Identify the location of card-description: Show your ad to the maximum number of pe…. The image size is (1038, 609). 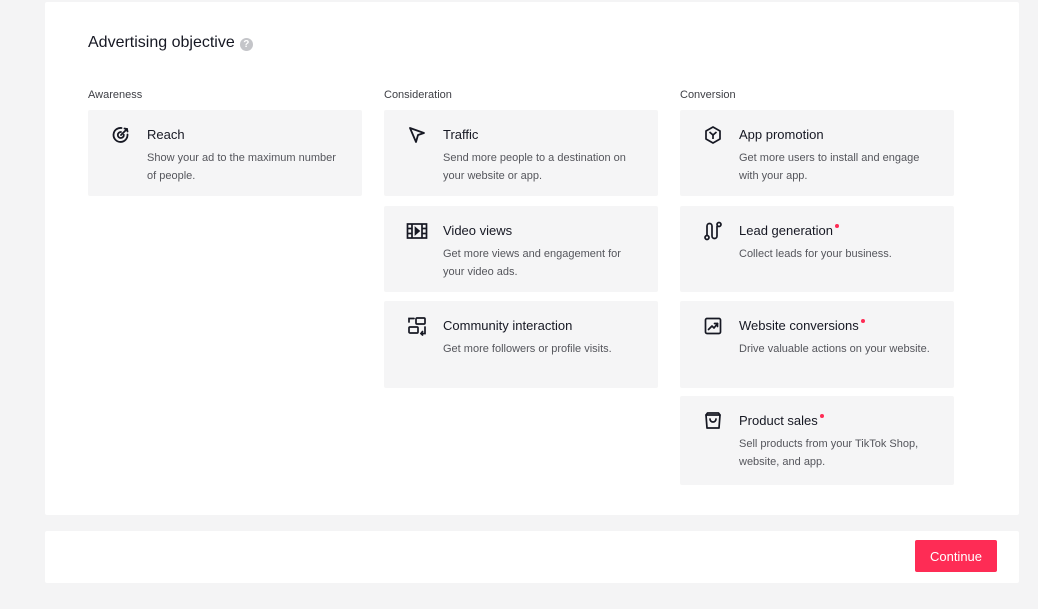
(241, 167).